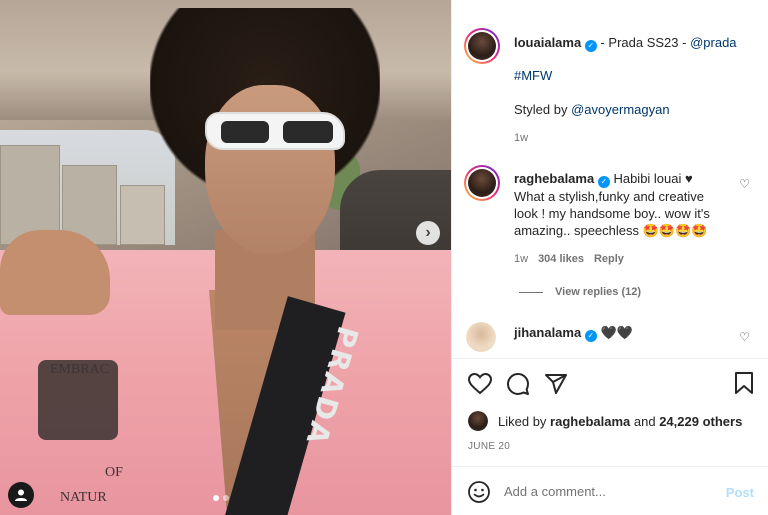 The width and height of the screenshot is (768, 515). I want to click on carousel-dot, so click(226, 498).